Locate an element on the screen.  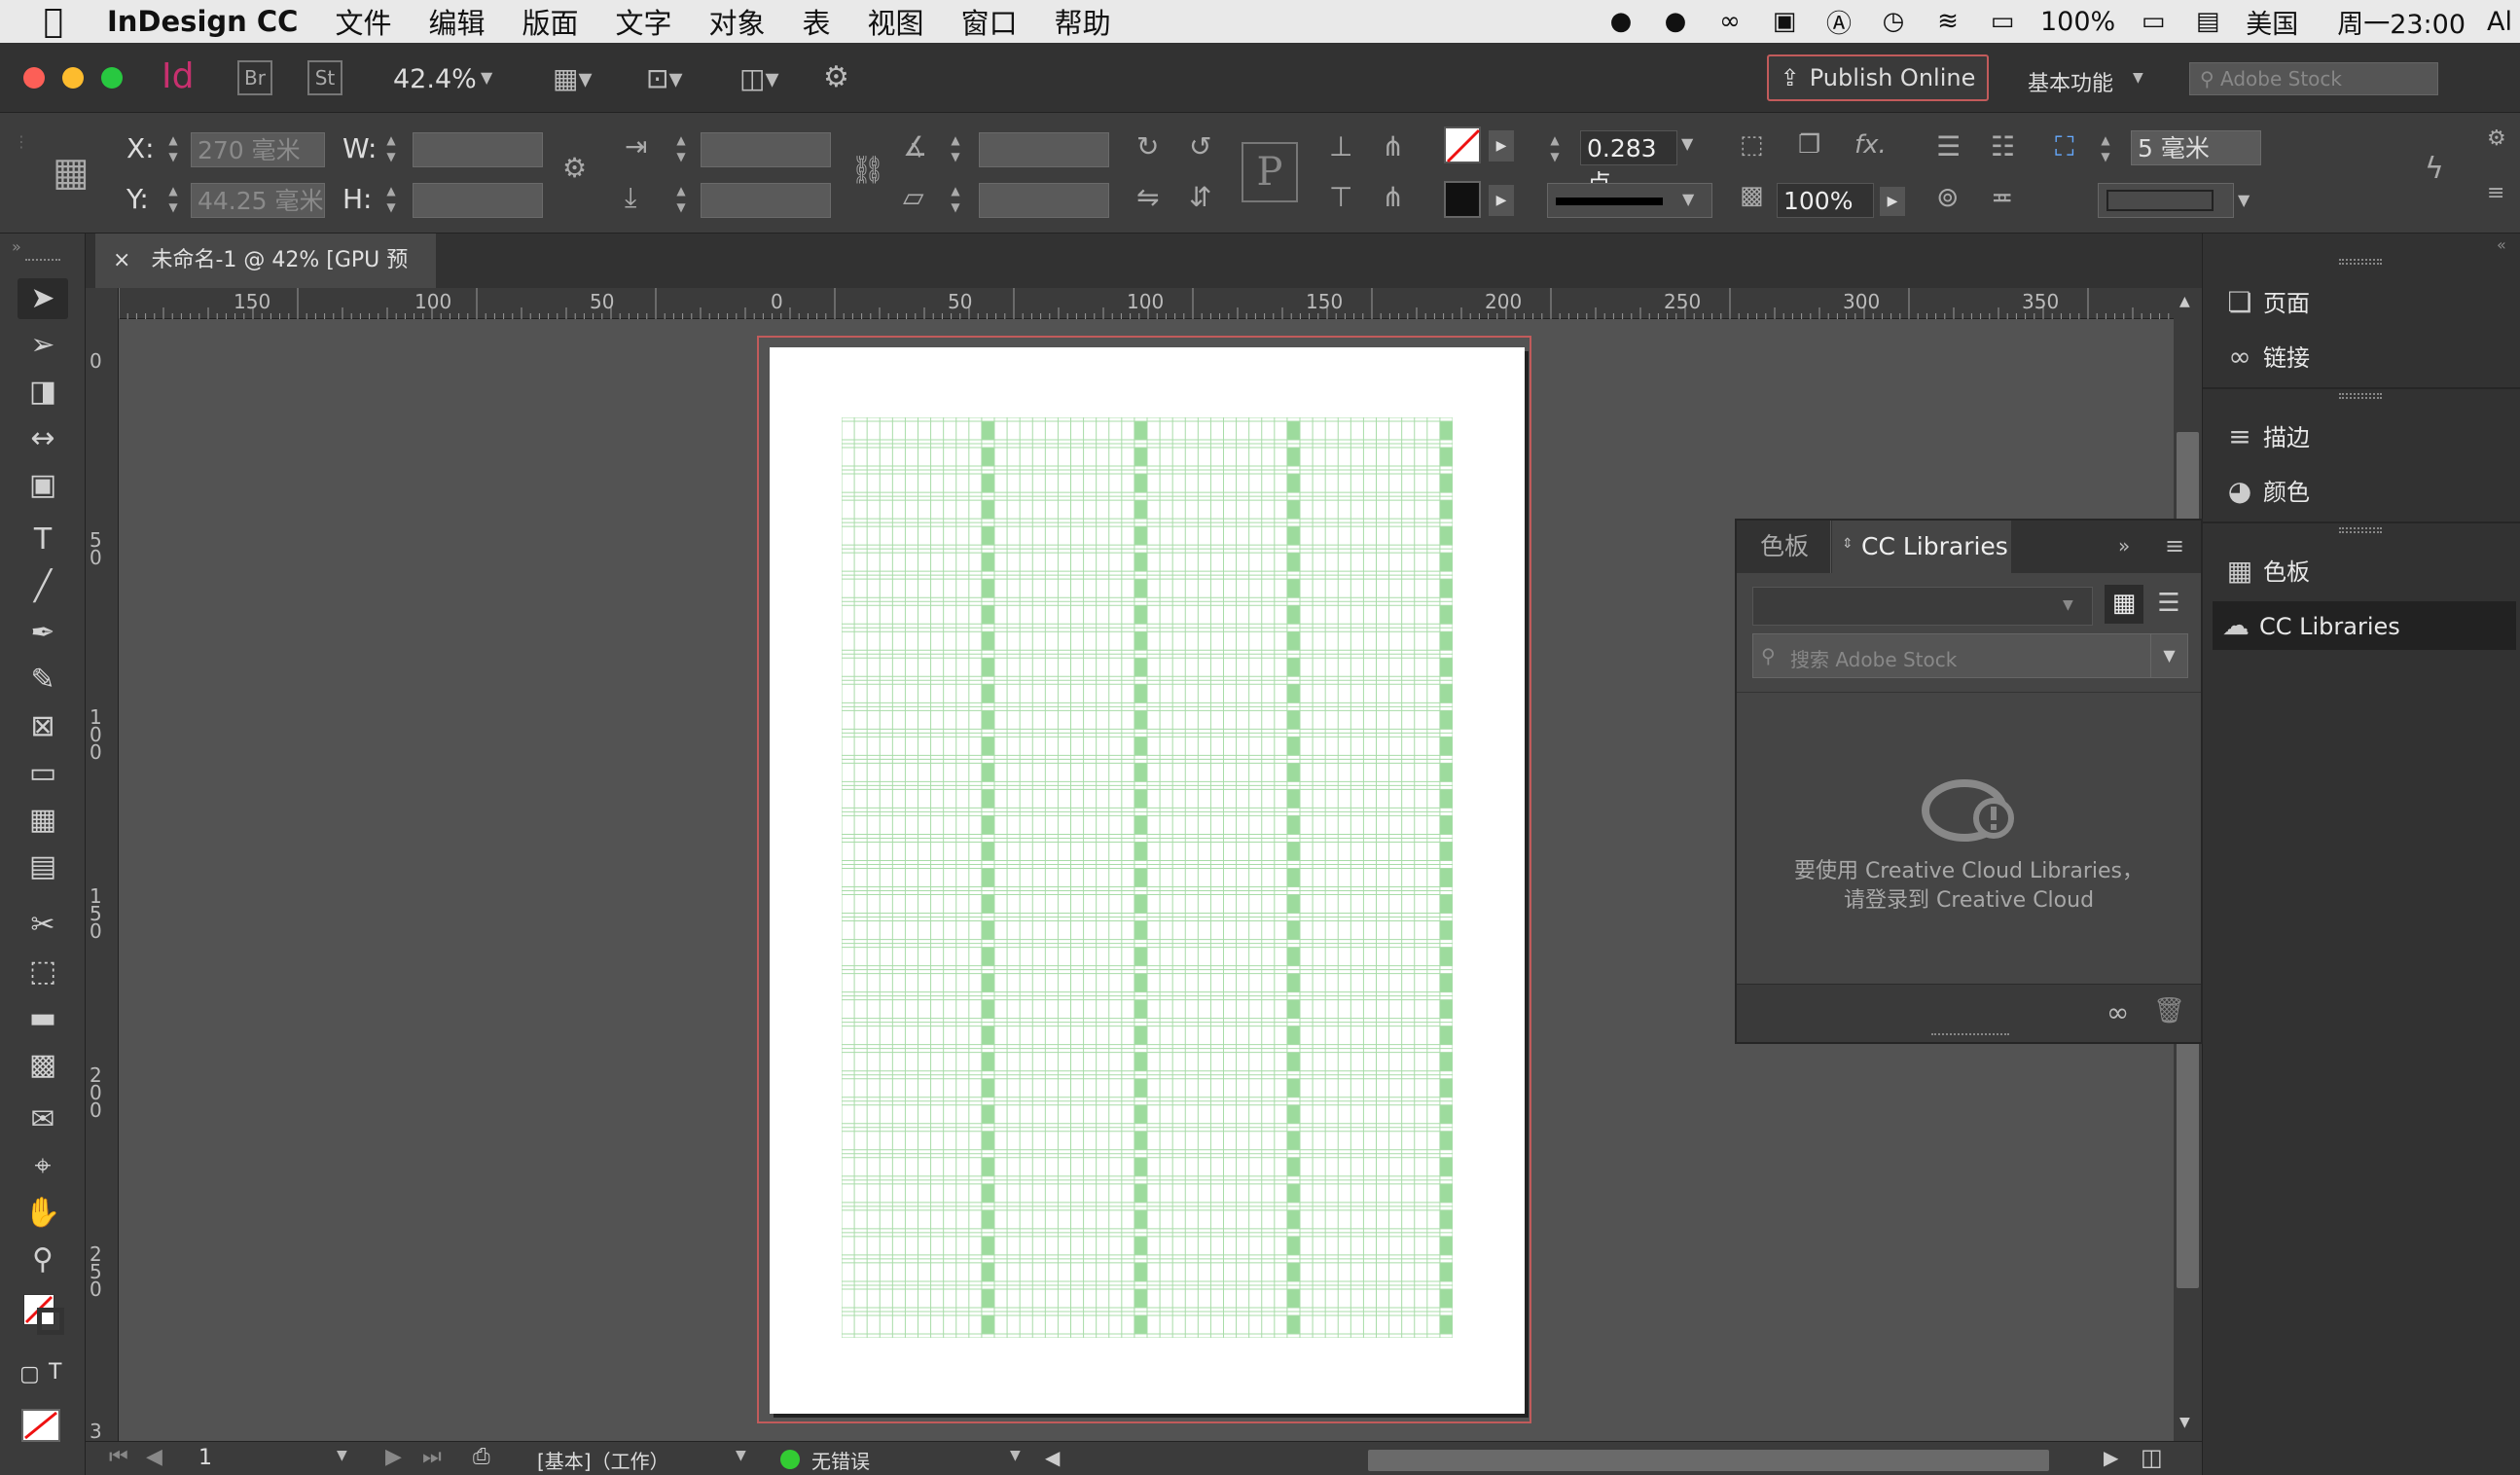
text-wrap-shape-icon: ⊚ is located at coordinates (1947, 197).